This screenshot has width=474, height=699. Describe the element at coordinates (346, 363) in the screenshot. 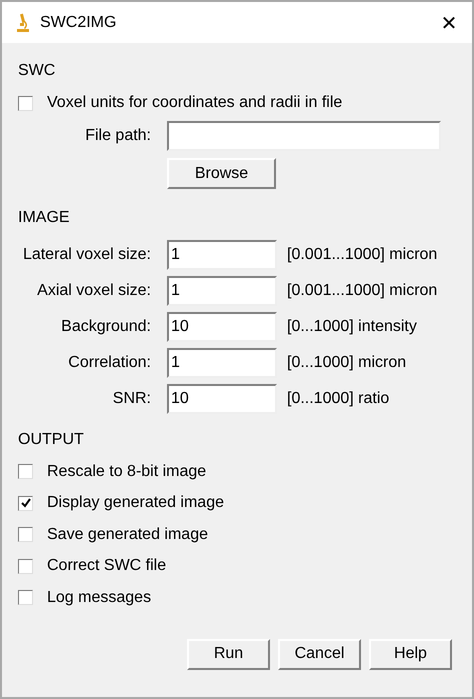

I see `range-label: [0...1000] micron` at that location.